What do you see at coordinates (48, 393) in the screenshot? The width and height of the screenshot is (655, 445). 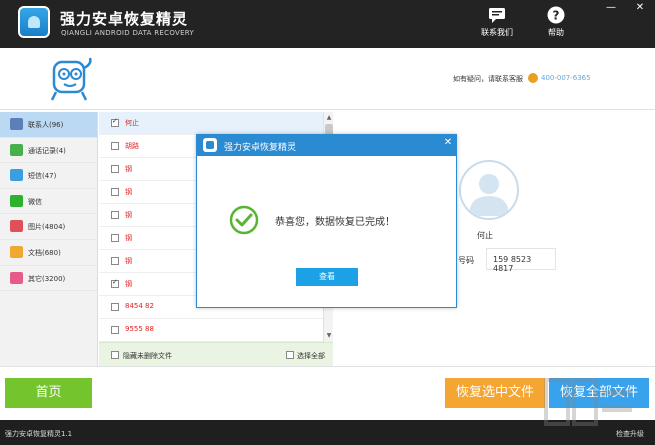 I see `home-button: 首页` at bounding box center [48, 393].